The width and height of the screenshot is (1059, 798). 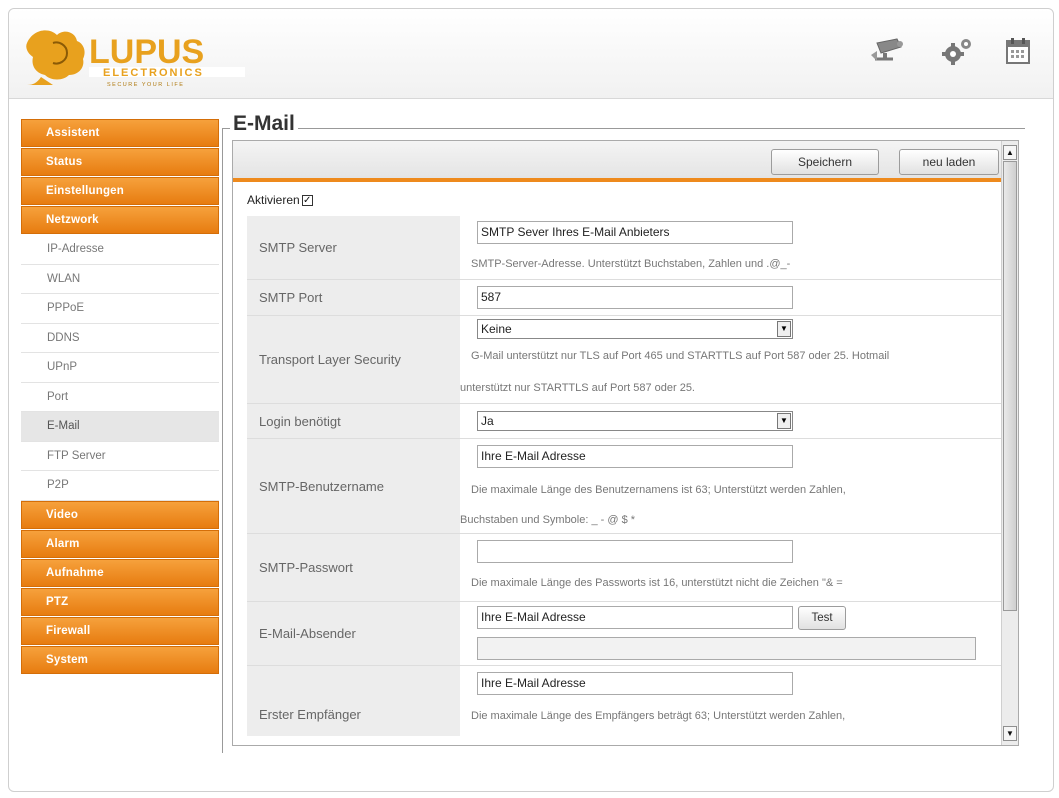 I want to click on reload-button: neu laden, so click(x=949, y=162).